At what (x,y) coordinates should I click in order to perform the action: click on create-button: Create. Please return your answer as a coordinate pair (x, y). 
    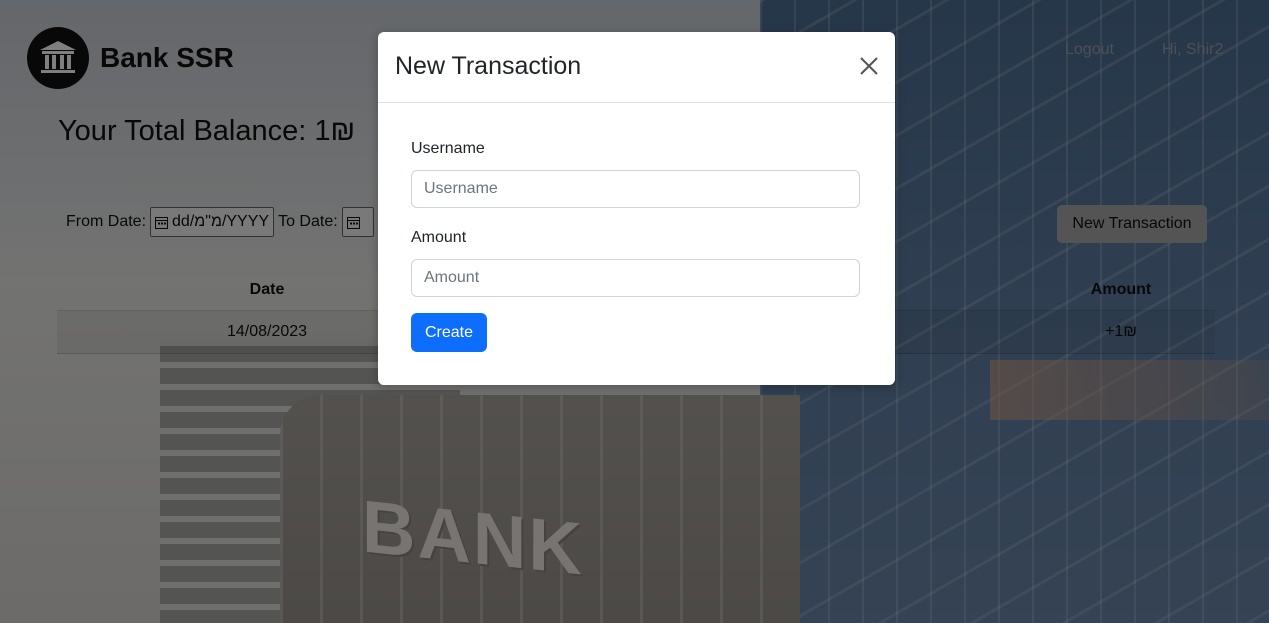
    Looking at the image, I should click on (449, 332).